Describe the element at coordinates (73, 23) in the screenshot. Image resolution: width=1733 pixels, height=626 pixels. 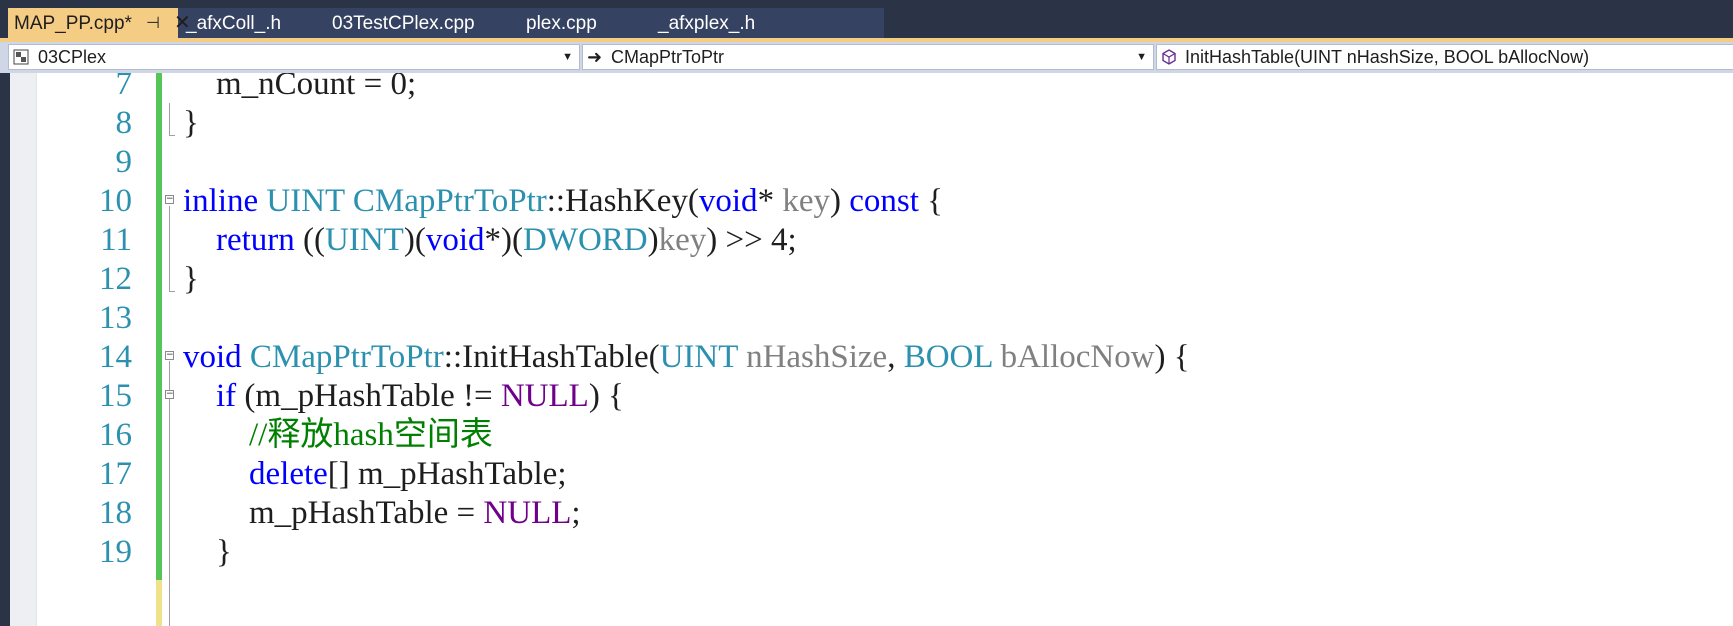
I see `tab-label: MAP_PP.cpp*` at that location.